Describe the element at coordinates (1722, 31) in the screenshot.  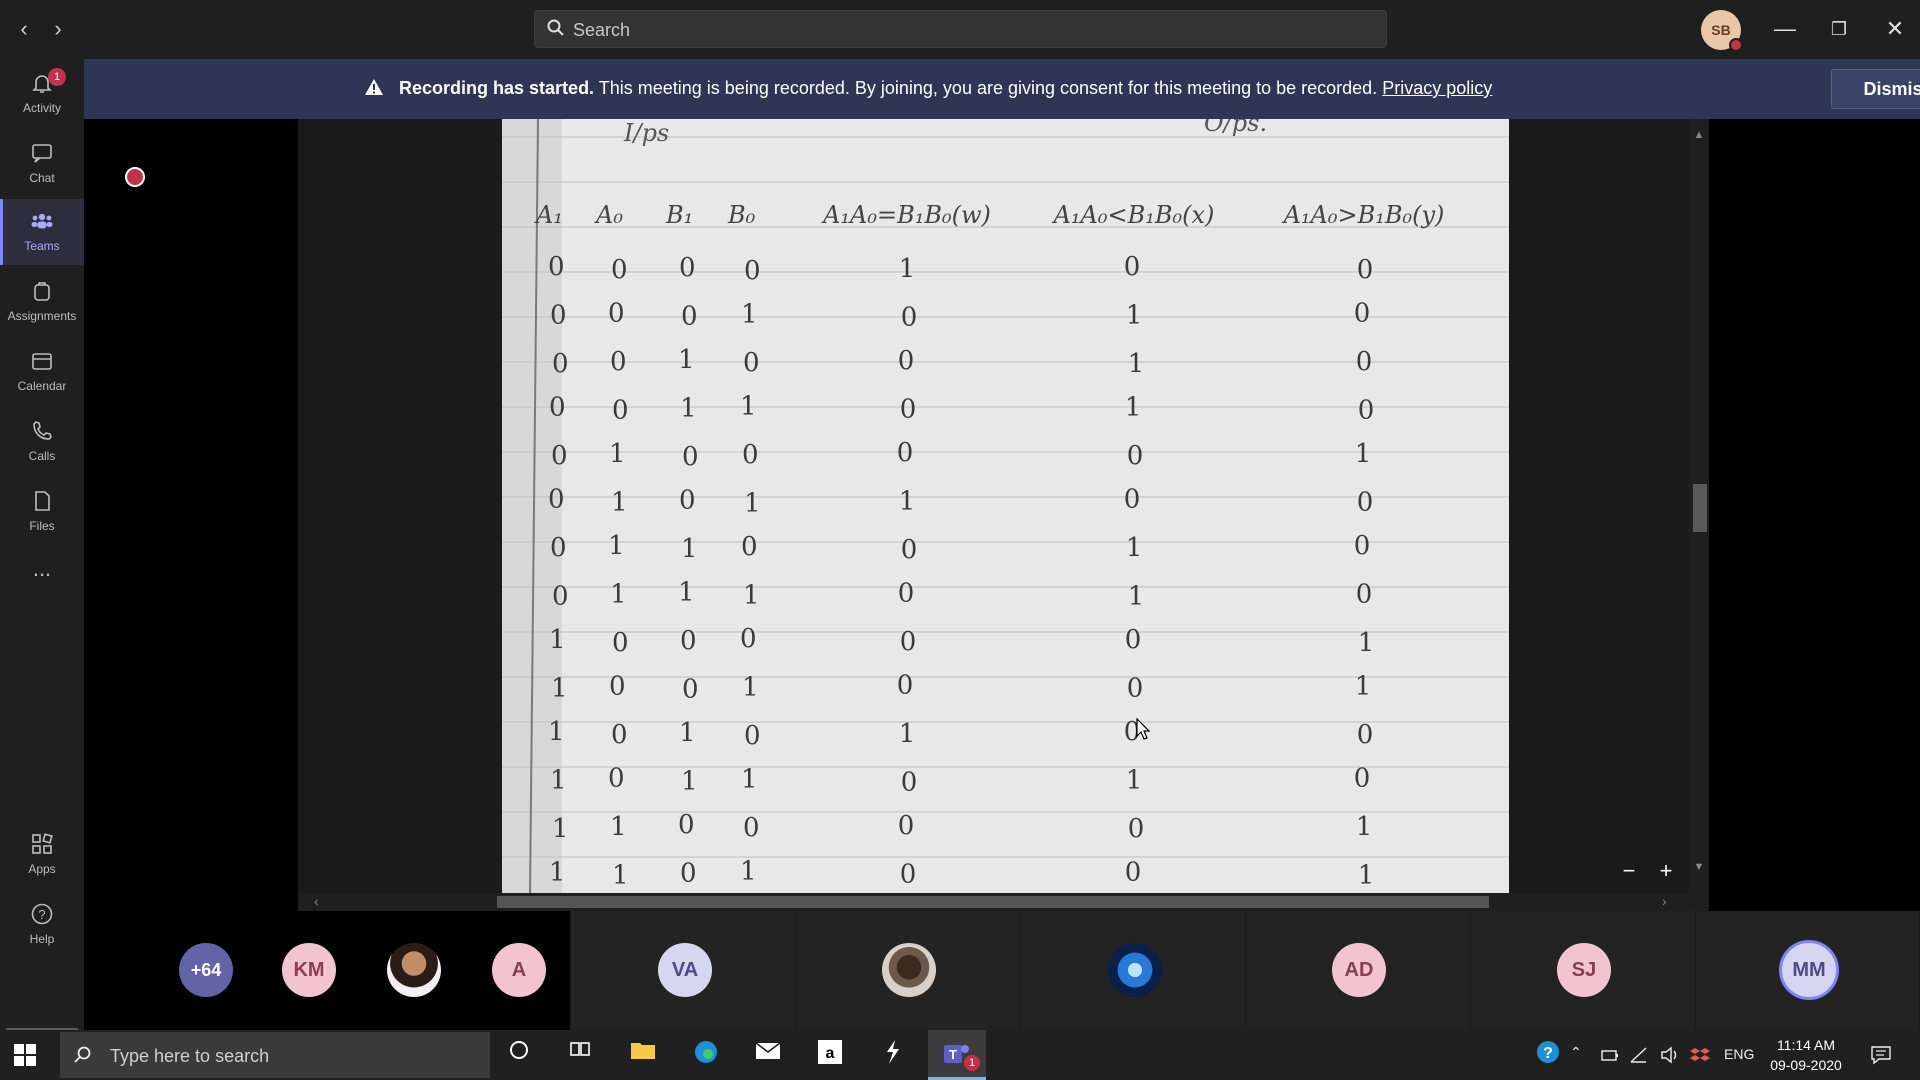
I see `user-avatar: SB` at that location.